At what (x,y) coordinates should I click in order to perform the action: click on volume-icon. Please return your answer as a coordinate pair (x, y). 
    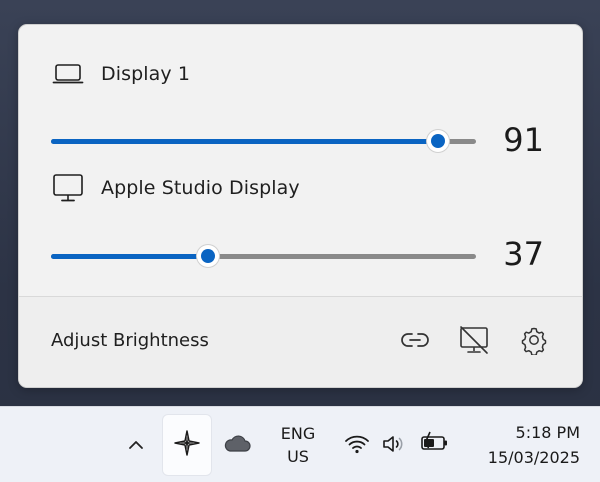
    Looking at the image, I should click on (395, 446).